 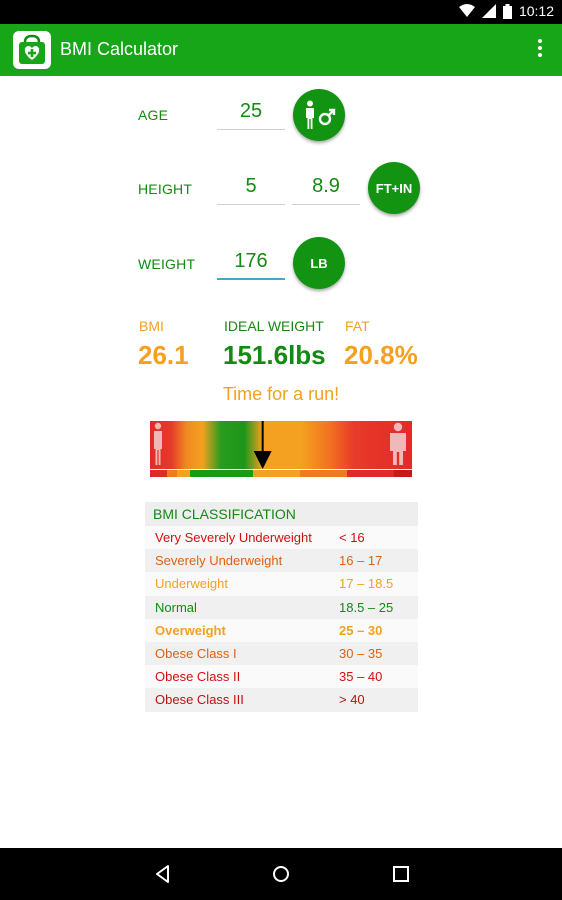 I want to click on wifi-icon, so click(x=466, y=10).